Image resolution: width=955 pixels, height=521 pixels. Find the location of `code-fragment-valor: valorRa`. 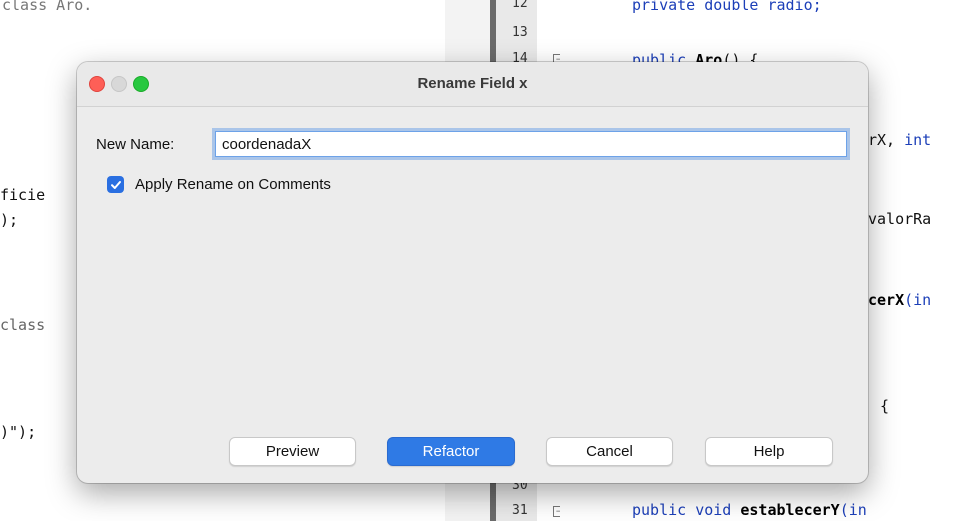

code-fragment-valor: valorRa is located at coordinates (900, 219).